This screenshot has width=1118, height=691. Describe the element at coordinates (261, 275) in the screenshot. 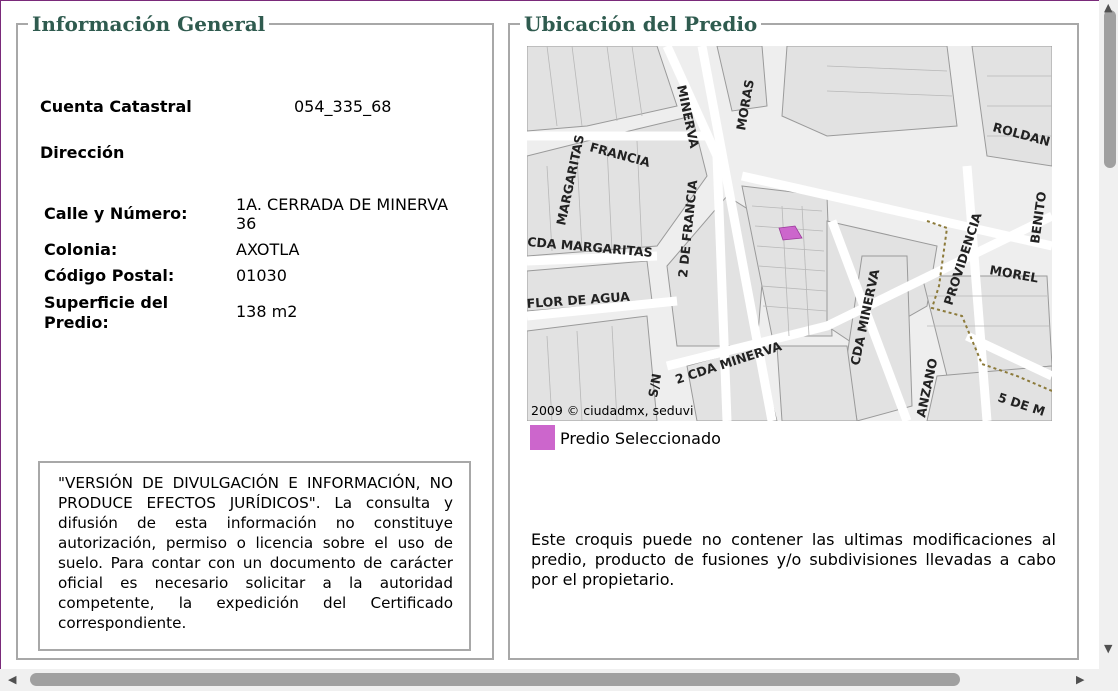

I see `codigo-postal-value: 01030` at that location.